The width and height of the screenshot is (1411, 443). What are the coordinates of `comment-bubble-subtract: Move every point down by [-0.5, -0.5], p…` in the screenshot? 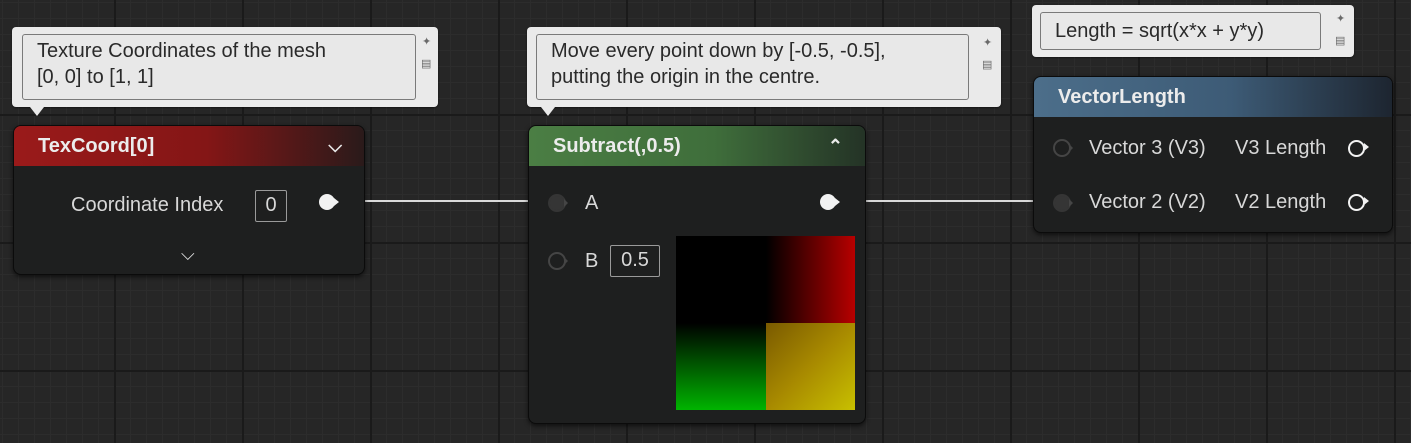 It's located at (764, 71).